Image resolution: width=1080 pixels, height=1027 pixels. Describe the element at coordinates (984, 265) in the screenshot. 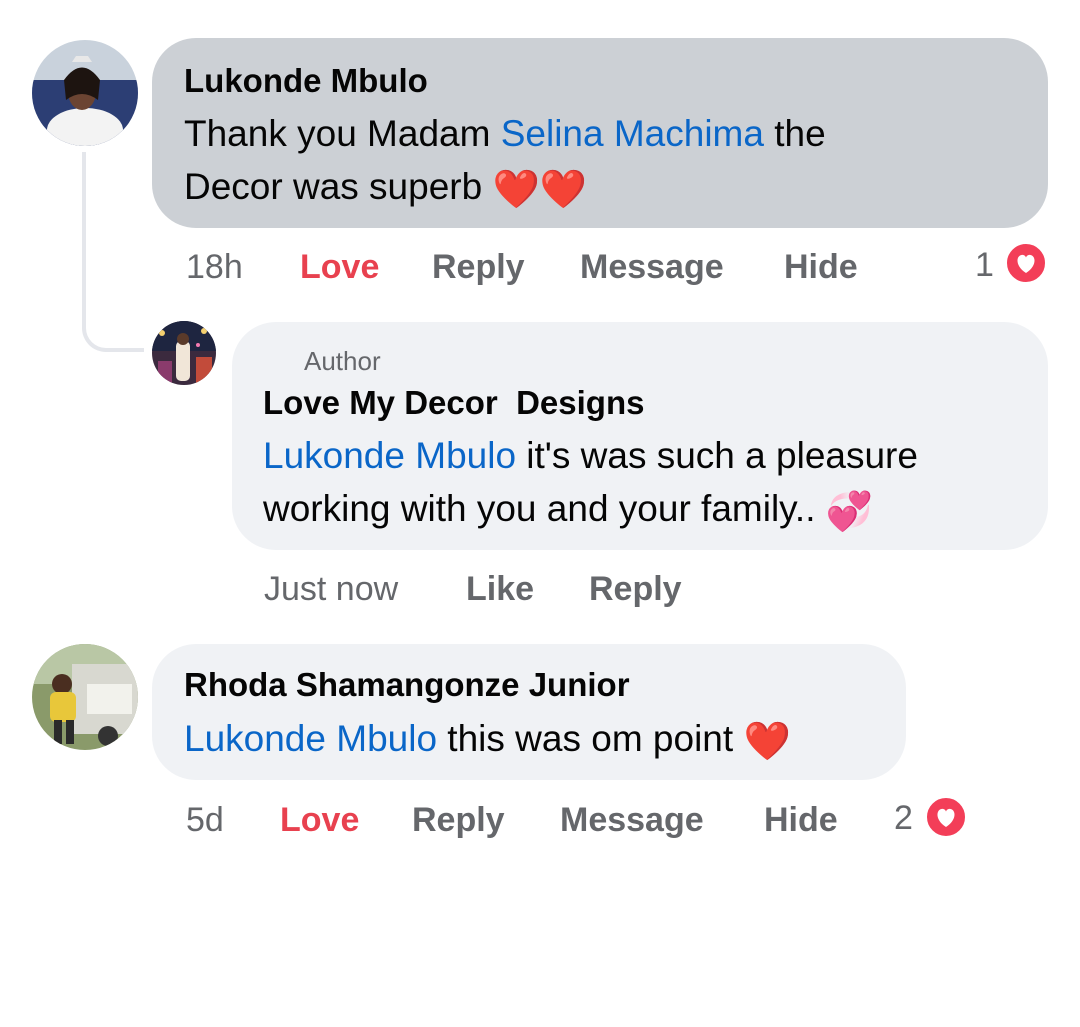

I see `reaction-count: 1` at that location.